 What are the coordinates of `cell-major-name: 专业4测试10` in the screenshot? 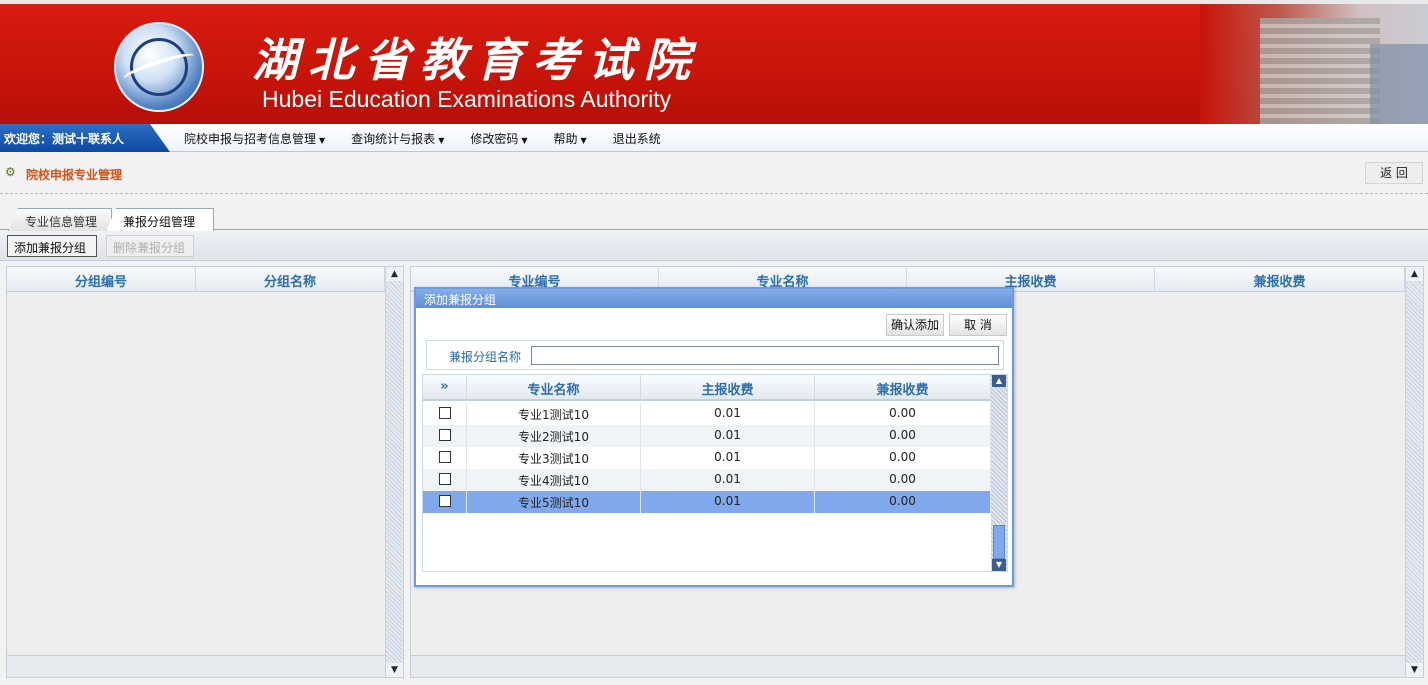 It's located at (554, 480).